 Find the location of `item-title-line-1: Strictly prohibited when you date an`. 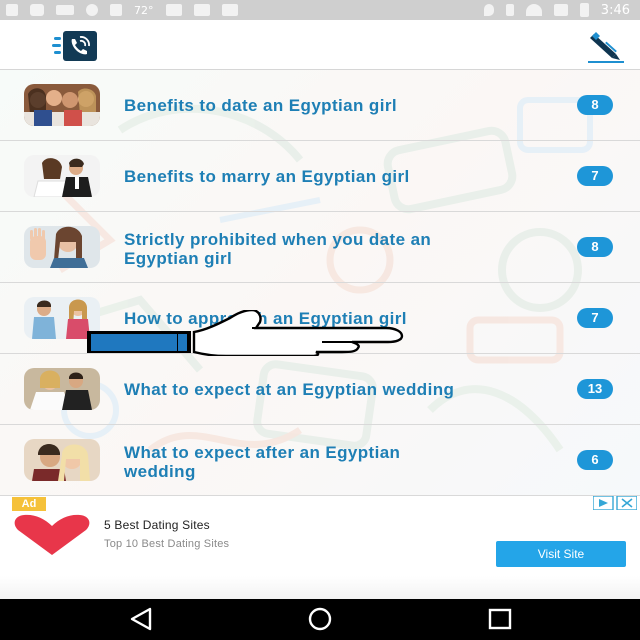

item-title-line-1: Strictly prohibited when you date an is located at coordinates (278, 239).